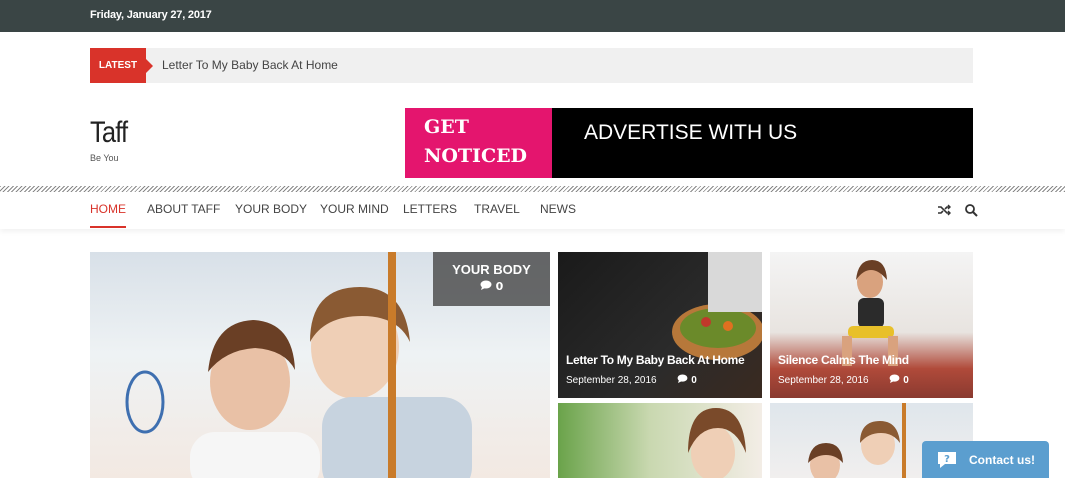  What do you see at coordinates (476, 156) in the screenshot?
I see `ad-text-line2: NOTICED` at bounding box center [476, 156].